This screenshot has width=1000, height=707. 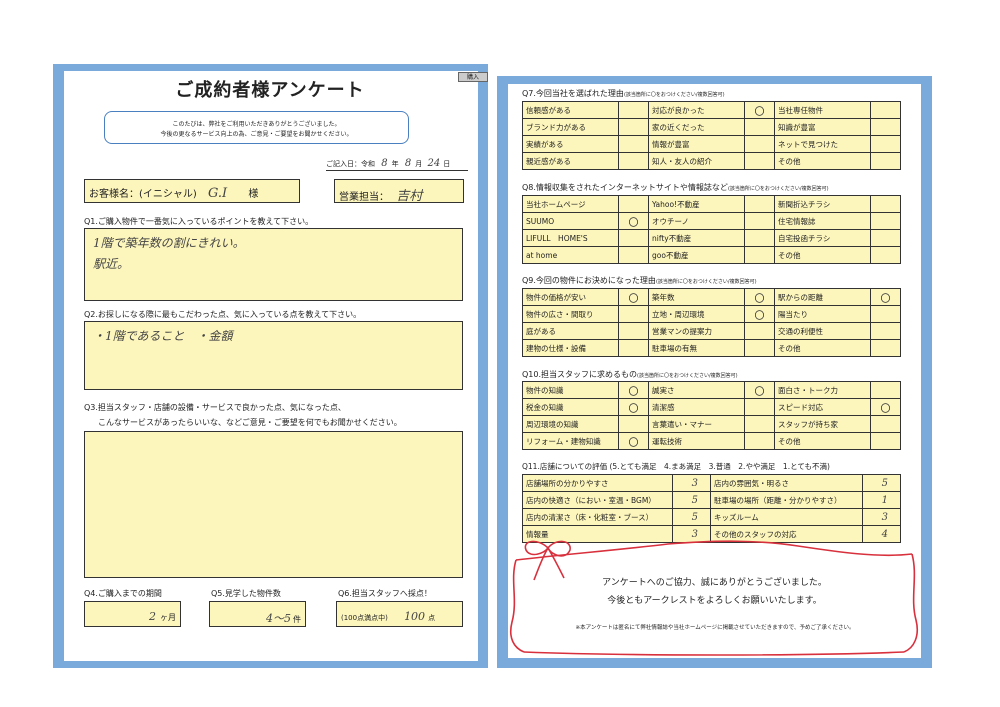 What do you see at coordinates (696, 161) in the screenshot?
I see `q7-option-label: 知人・友人の紹介` at bounding box center [696, 161].